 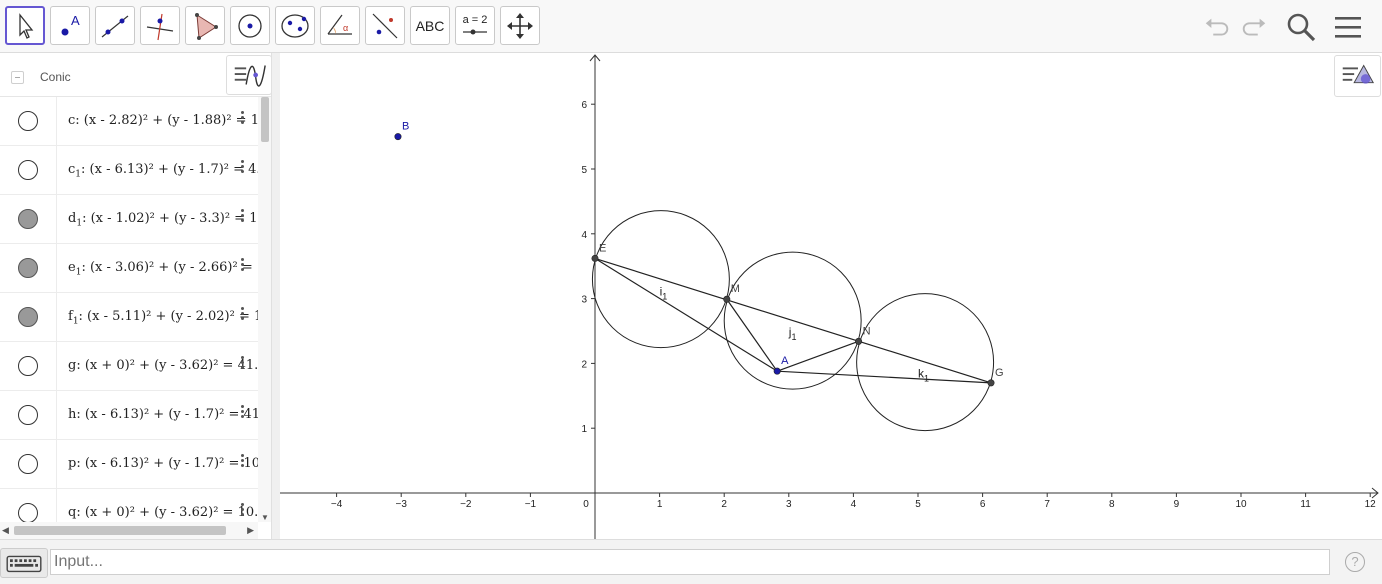 I want to click on horizontal-scroll-thumb, so click(x=120, y=530).